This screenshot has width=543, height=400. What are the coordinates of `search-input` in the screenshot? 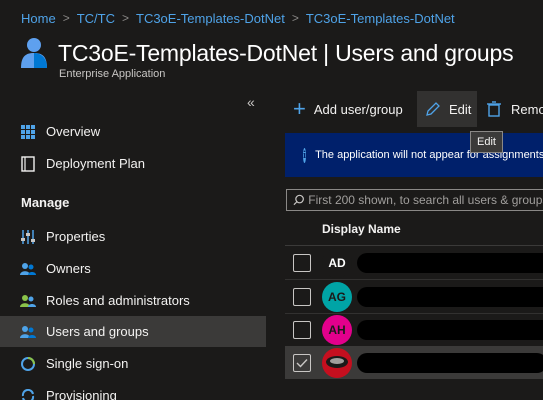 It's located at (425, 200).